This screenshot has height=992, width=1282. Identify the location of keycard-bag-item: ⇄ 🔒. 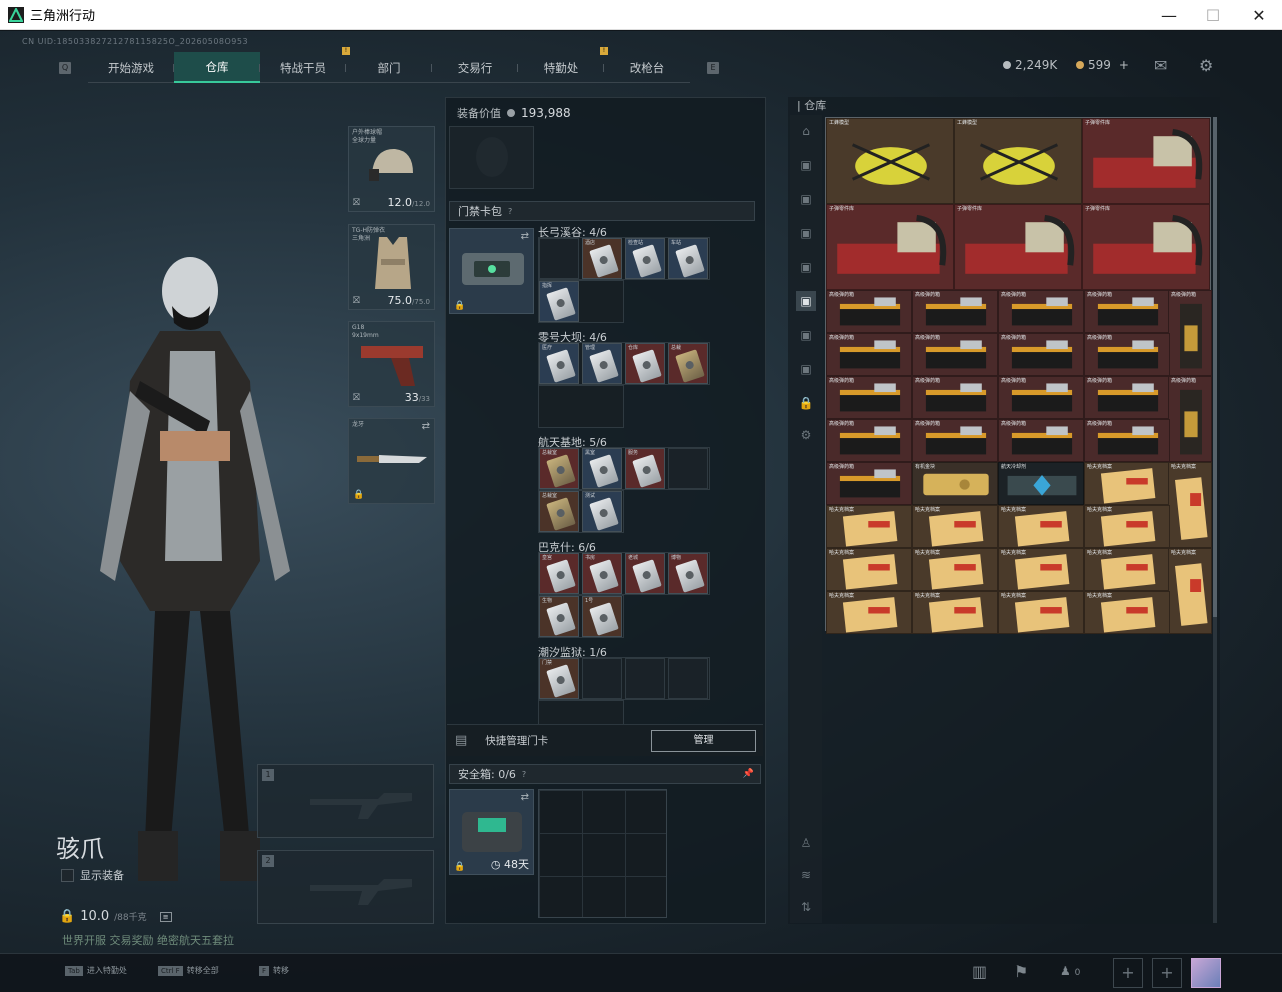
(491, 271).